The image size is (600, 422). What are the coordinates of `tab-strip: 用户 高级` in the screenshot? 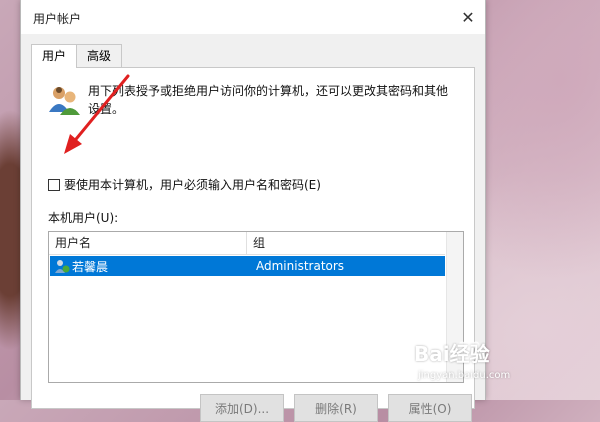 It's located at (77, 56).